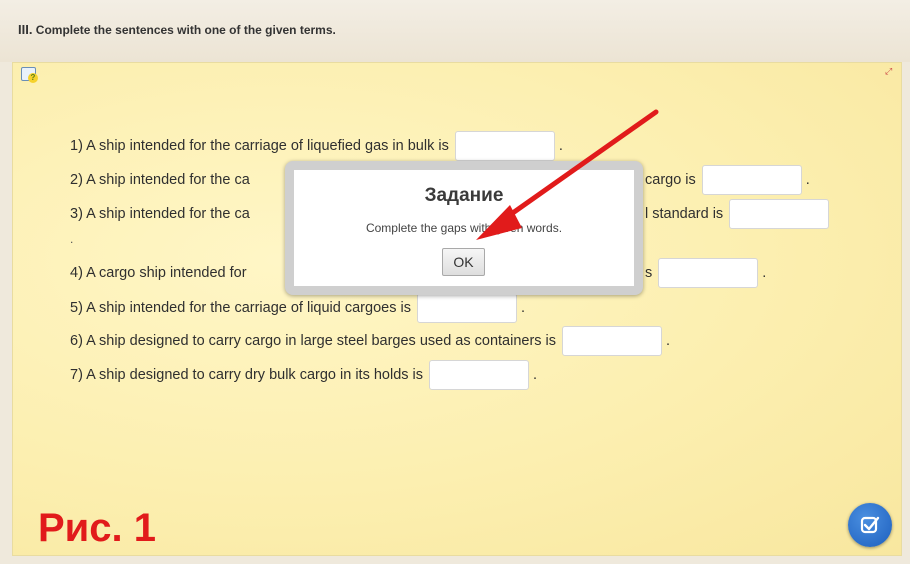 The image size is (910, 564). I want to click on task-numeral: III., so click(25, 29).